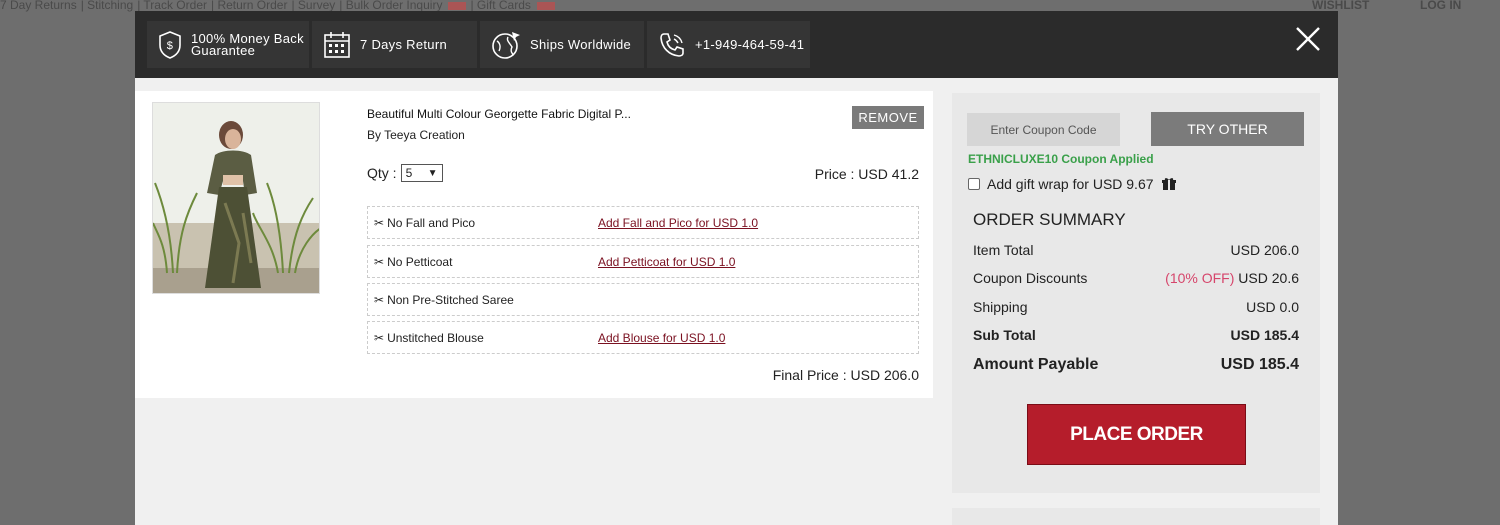 Image resolution: width=1500 pixels, height=525 pixels. Describe the element at coordinates (421, 173) in the screenshot. I see `qty-select: 5 ▼` at that location.